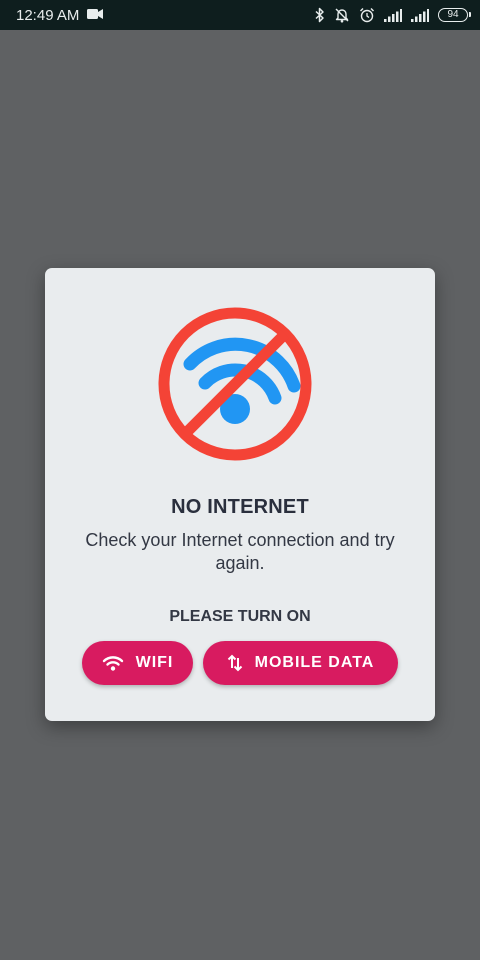 The image size is (480, 960). I want to click on mobile-data-button-label: MOBILE DATA, so click(314, 662).